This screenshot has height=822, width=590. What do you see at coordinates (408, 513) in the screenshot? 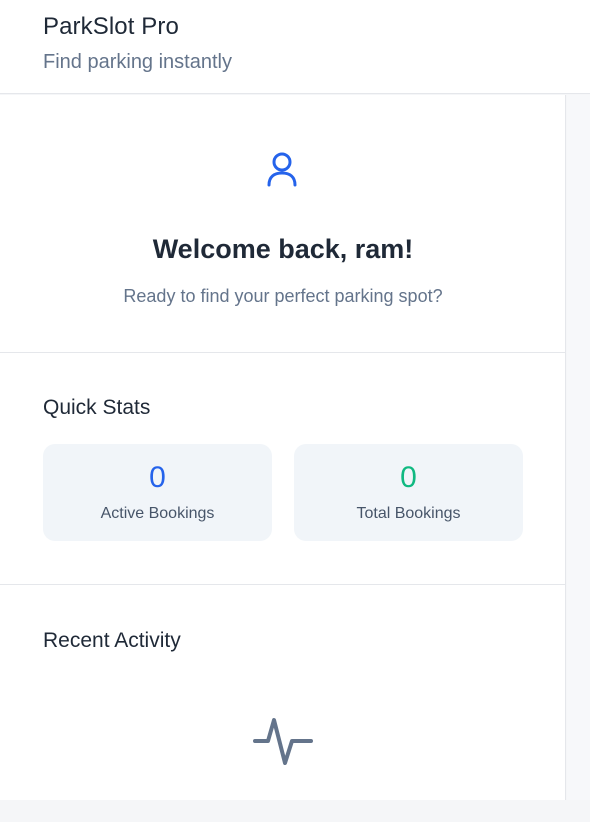
I see `total-bookings-label: Total Bookings` at bounding box center [408, 513].